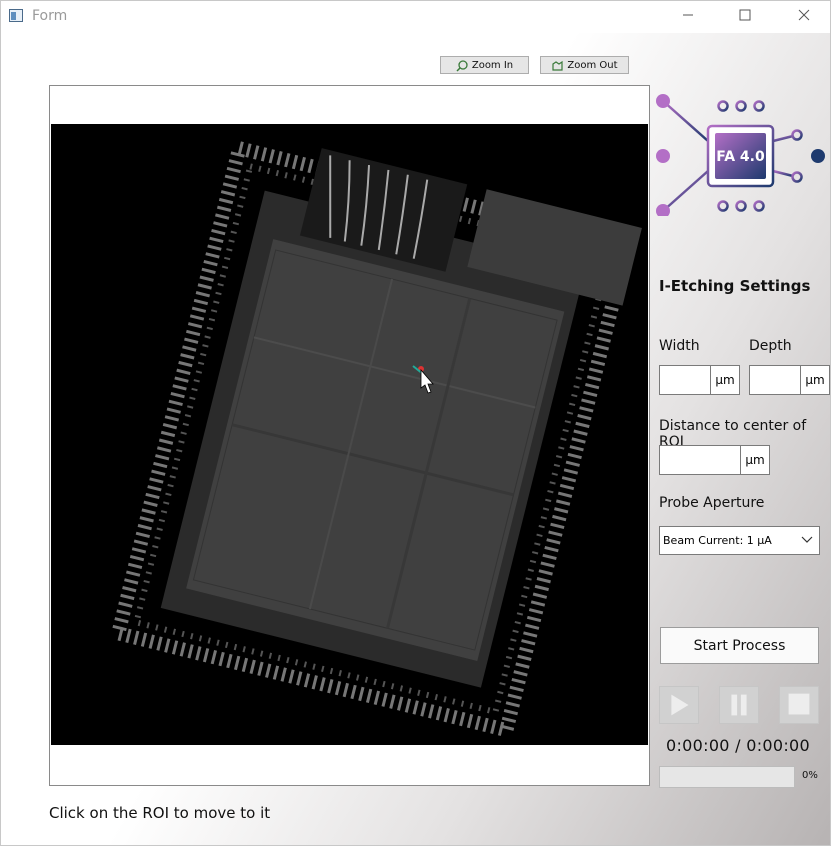 The height and width of the screenshot is (846, 831). I want to click on pause-icon, so click(739, 705).